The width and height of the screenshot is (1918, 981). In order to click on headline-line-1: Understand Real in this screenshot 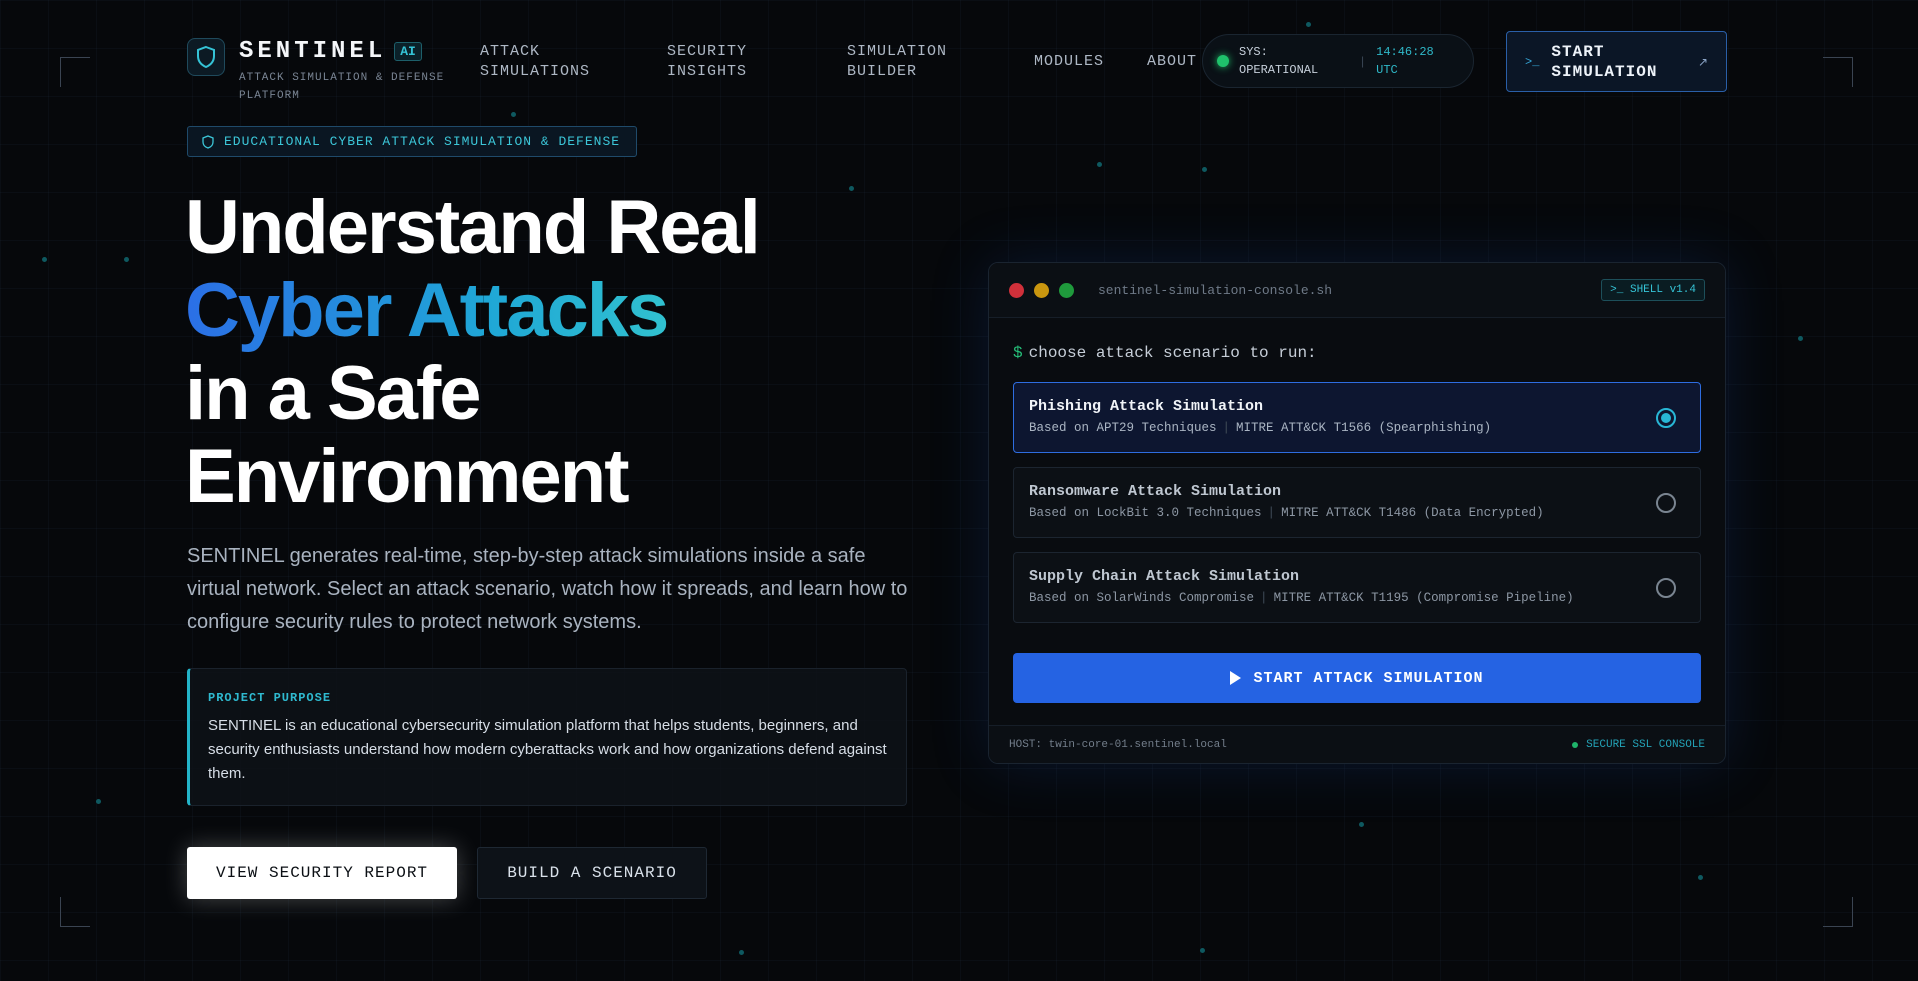, I will do `click(473, 227)`.